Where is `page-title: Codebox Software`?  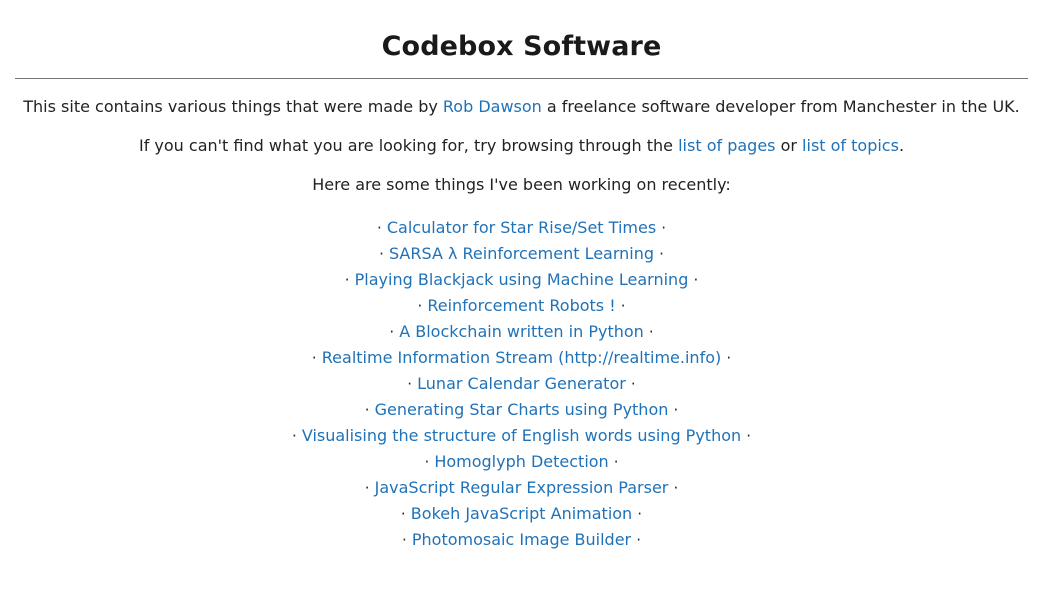 page-title: Codebox Software is located at coordinates (521, 46).